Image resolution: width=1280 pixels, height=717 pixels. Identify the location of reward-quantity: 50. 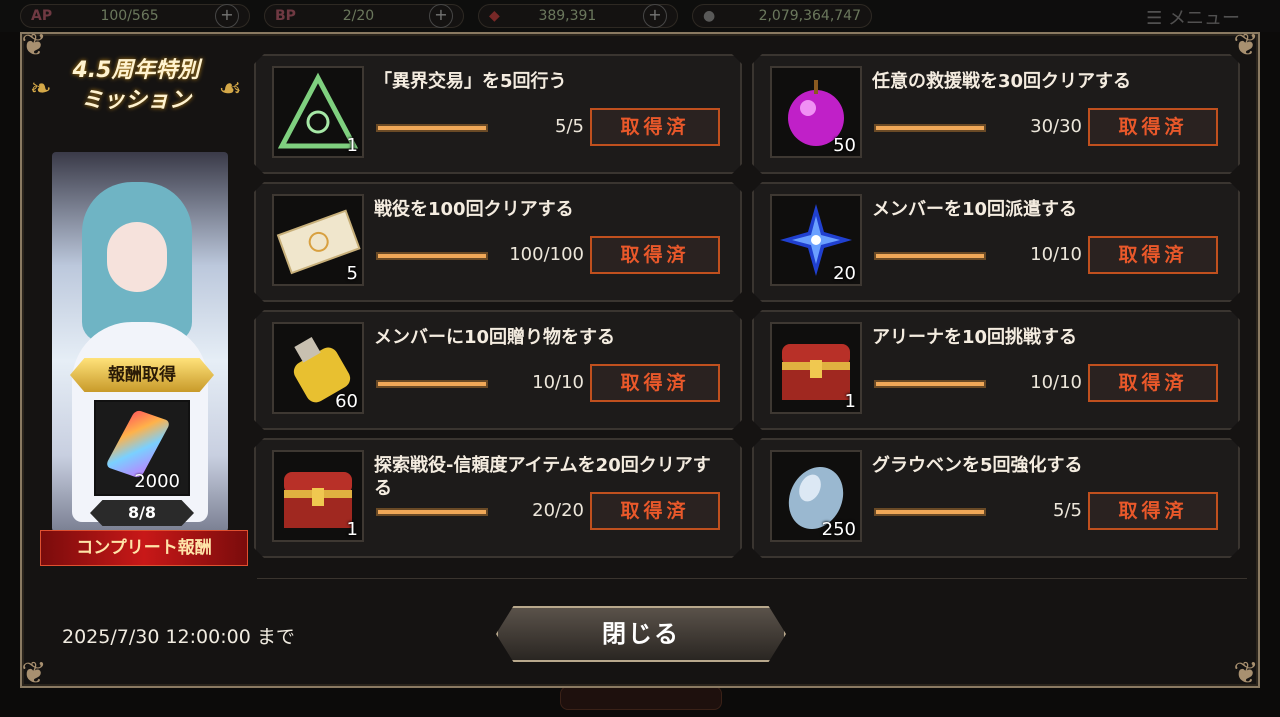
(844, 145).